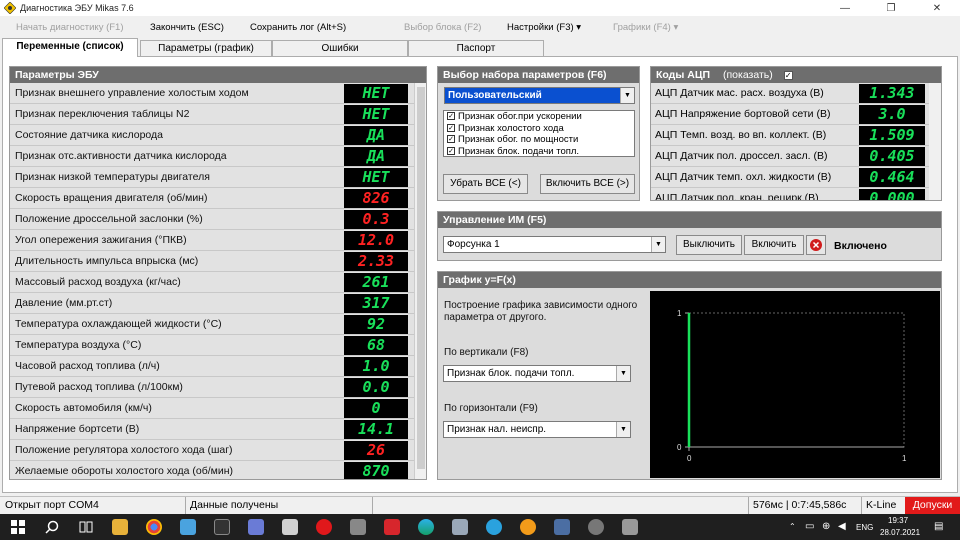 The image size is (960, 540). I want to click on adc-row: АЦП Напряжение бортовой сети (В) 3.0, so click(791, 114).